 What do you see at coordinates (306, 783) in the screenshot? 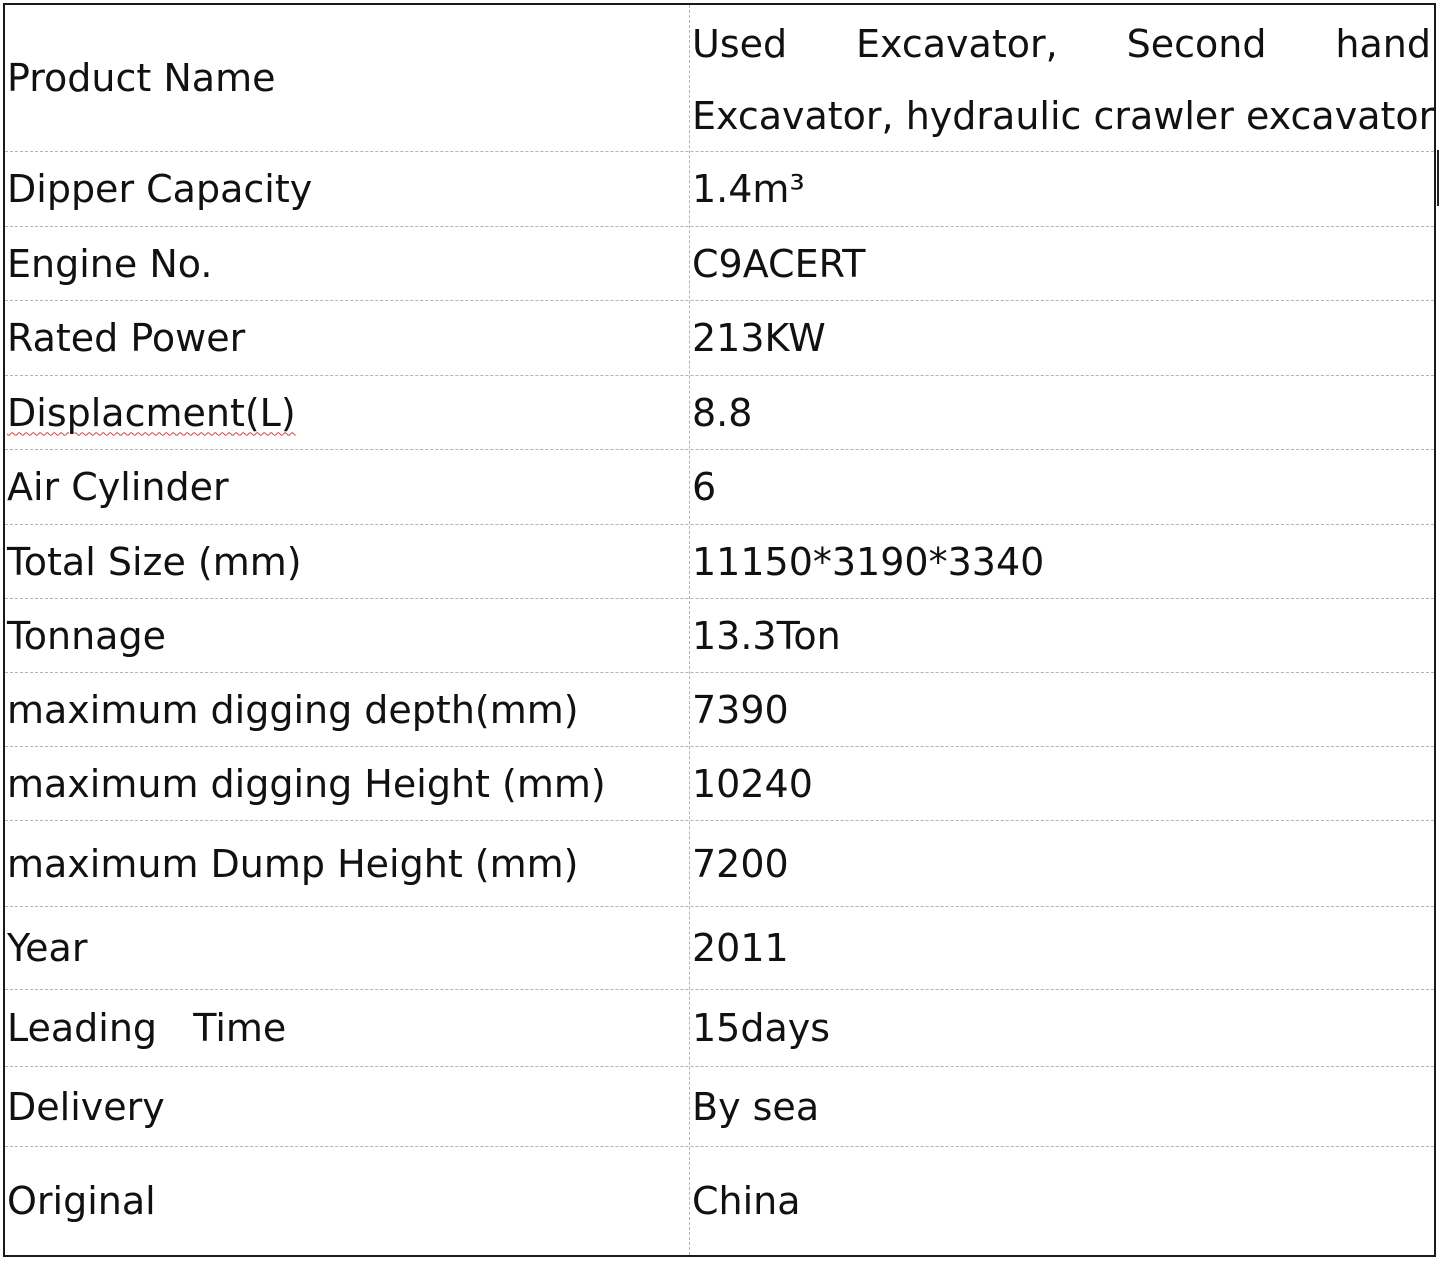
I see `row-label: maximum digging Height (mm)` at bounding box center [306, 783].